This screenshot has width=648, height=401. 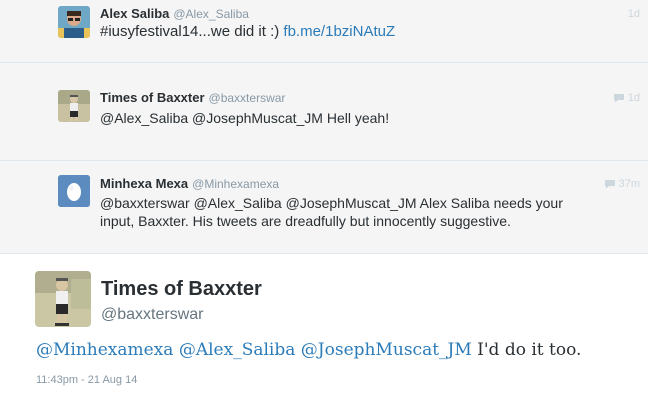 What do you see at coordinates (152, 97) in the screenshot?
I see `display-name: Times of Baxxter` at bounding box center [152, 97].